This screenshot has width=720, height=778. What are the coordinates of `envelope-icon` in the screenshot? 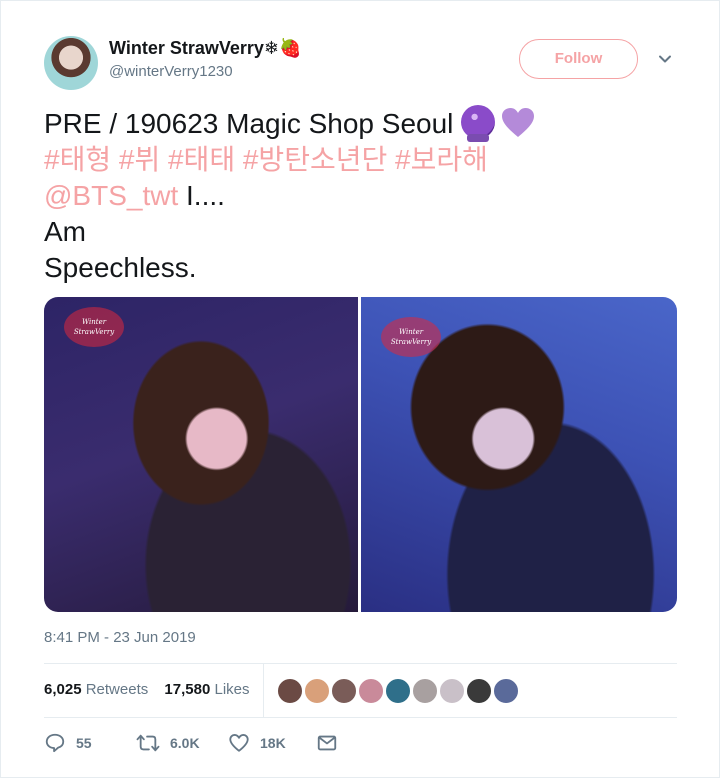 It's located at (327, 743).